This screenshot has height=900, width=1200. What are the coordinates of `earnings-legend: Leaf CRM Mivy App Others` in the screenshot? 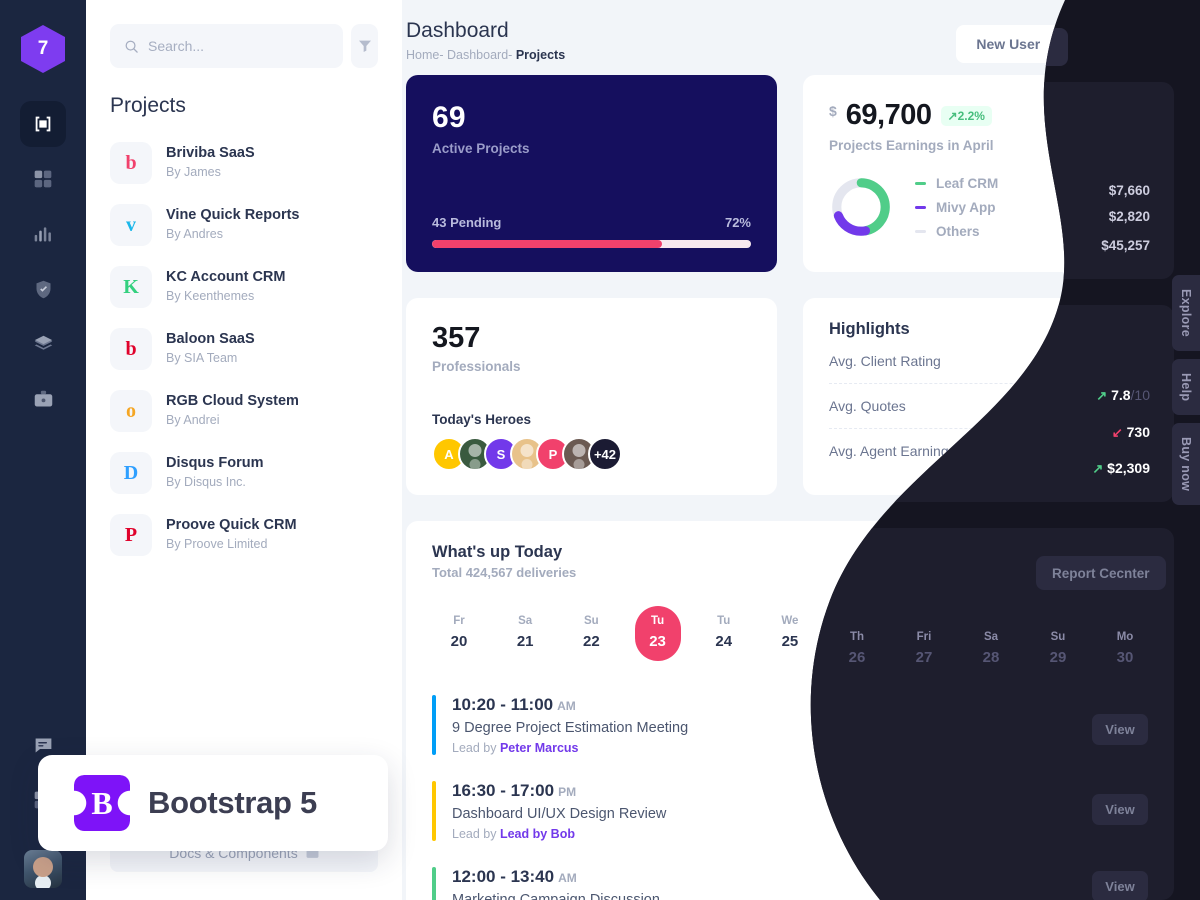 It's located at (956, 207).